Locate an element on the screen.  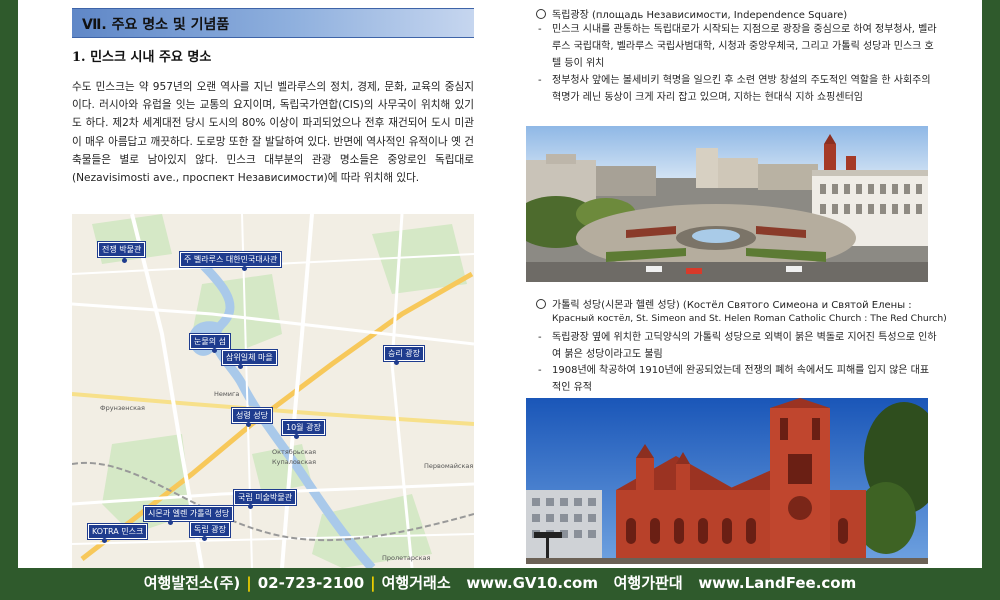
map-pin-red-church: 시몬과 엘렌 가톨릭 성당 is located at coordinates (189, 513).